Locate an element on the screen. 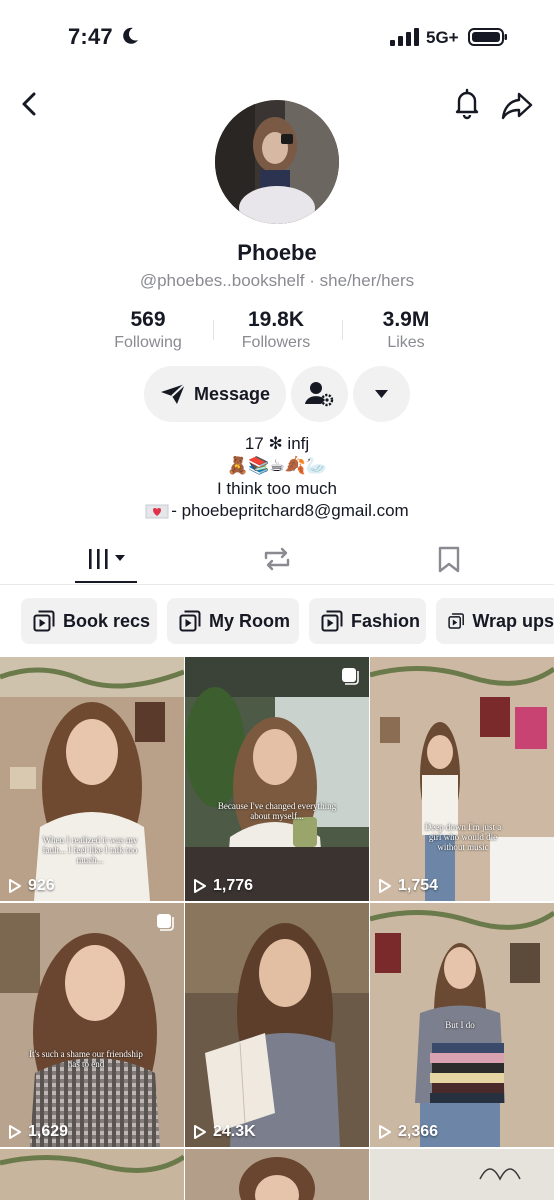  bio-line: I think too much is located at coordinates (276, 488).